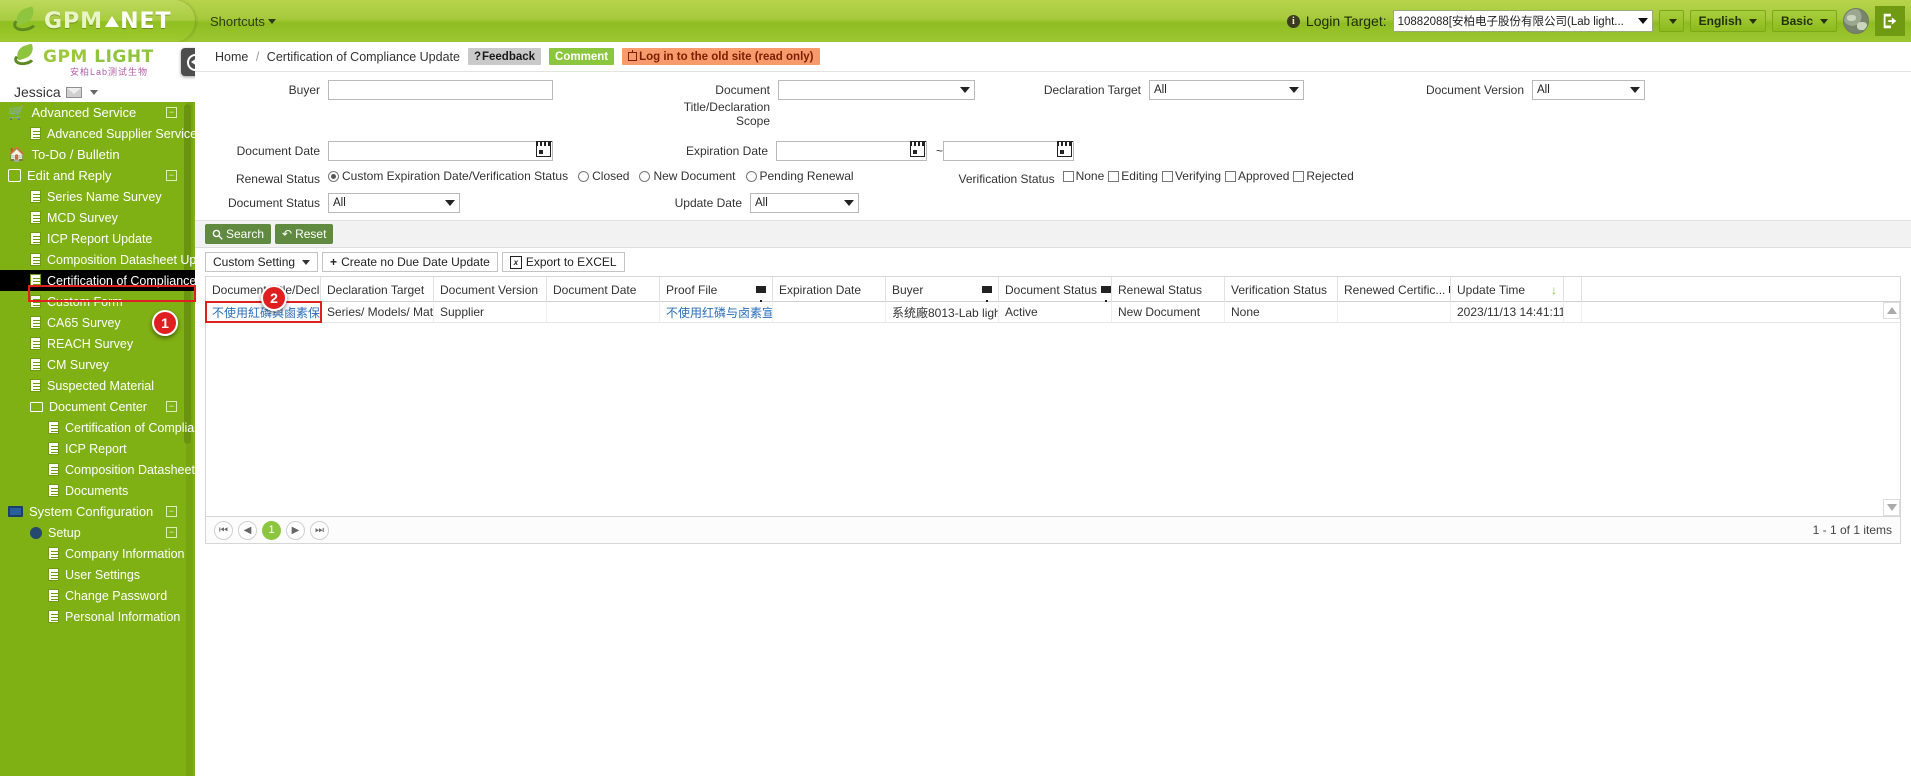 The image size is (1911, 776). What do you see at coordinates (104, 92) in the screenshot?
I see `user-row: Jessica` at bounding box center [104, 92].